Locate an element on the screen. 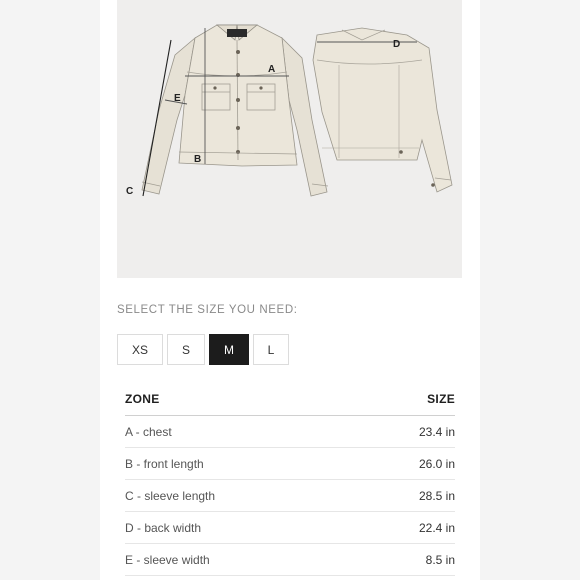 The height and width of the screenshot is (580, 580). diagram-letter-b: B is located at coordinates (197, 159).